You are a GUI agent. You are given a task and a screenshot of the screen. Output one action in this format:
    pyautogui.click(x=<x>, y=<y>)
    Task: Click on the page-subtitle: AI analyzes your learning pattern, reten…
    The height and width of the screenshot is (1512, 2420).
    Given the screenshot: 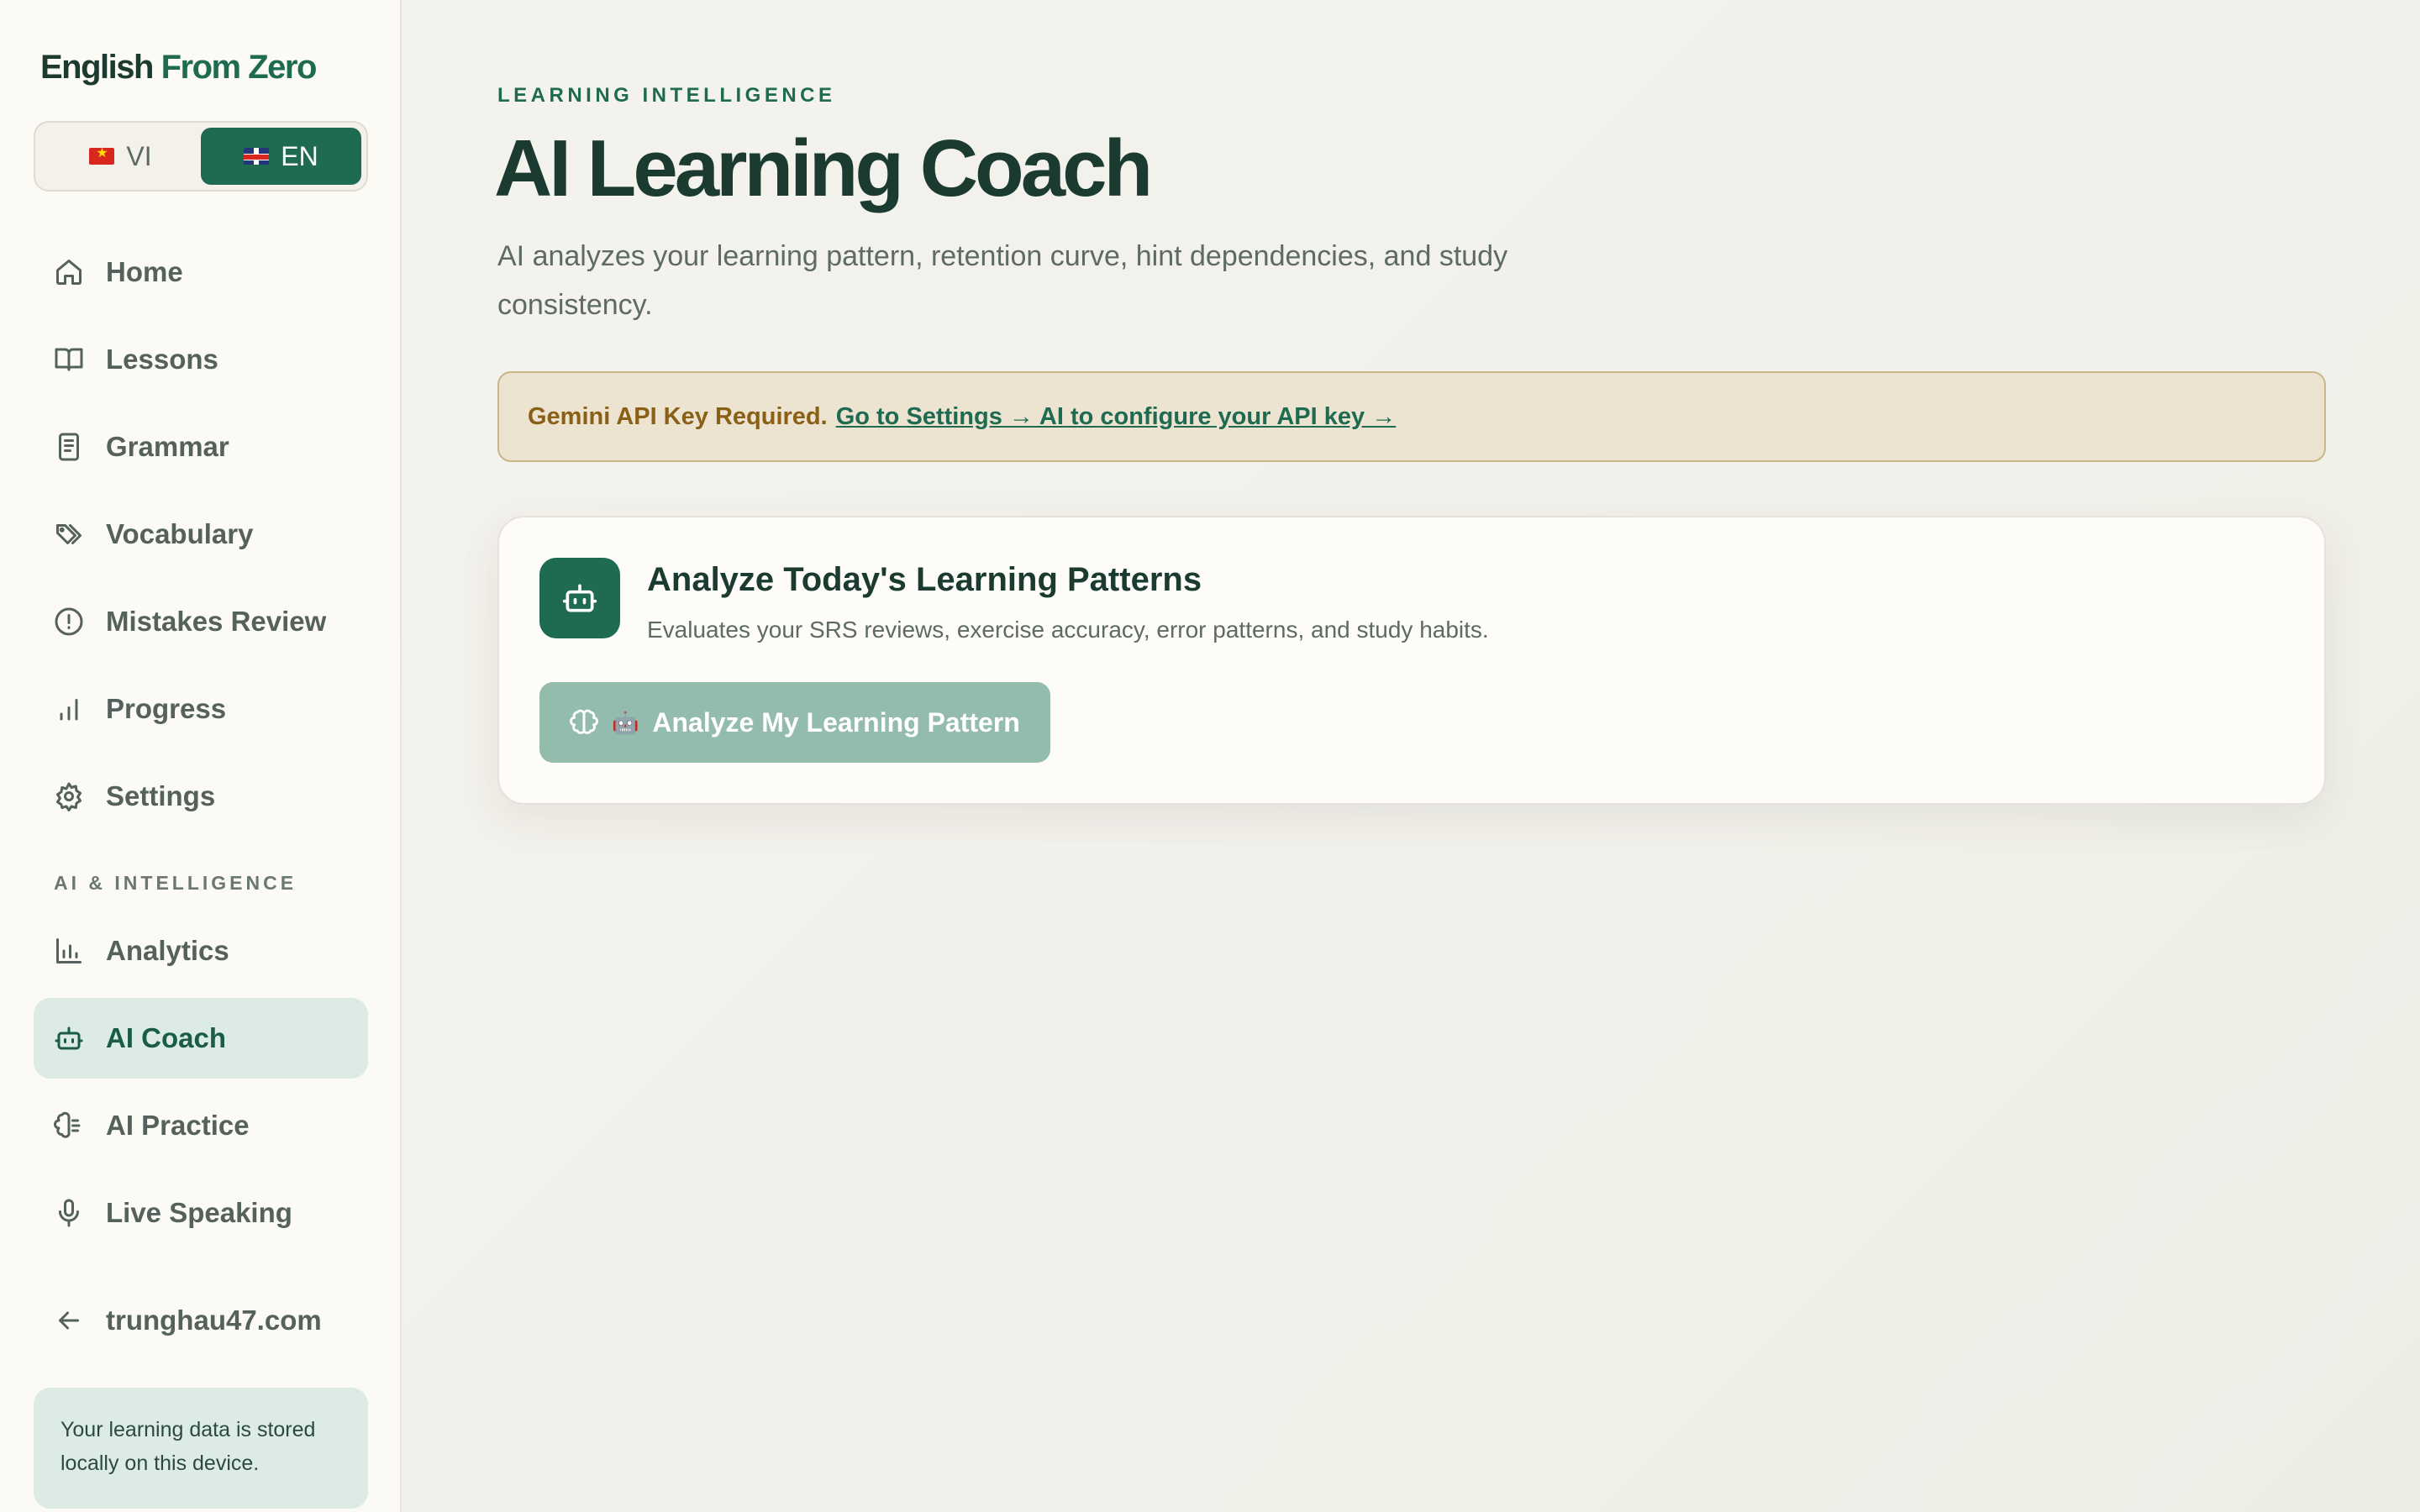 What is the action you would take?
    pyautogui.click(x=1002, y=280)
    